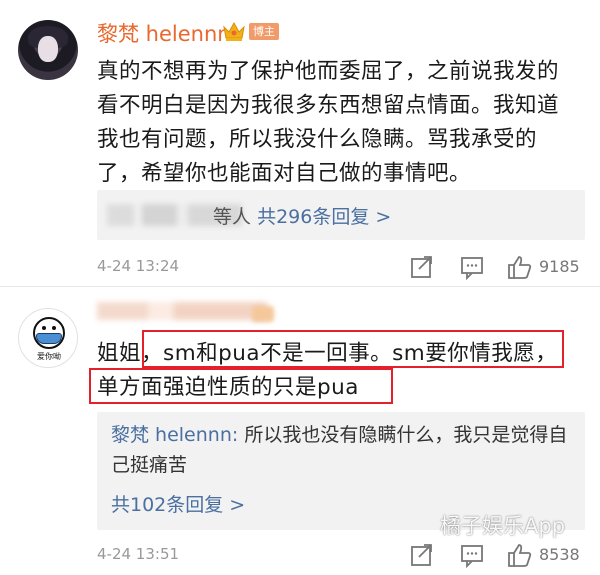  I want to click on watermark: 橘子娱乐App, so click(503, 526).